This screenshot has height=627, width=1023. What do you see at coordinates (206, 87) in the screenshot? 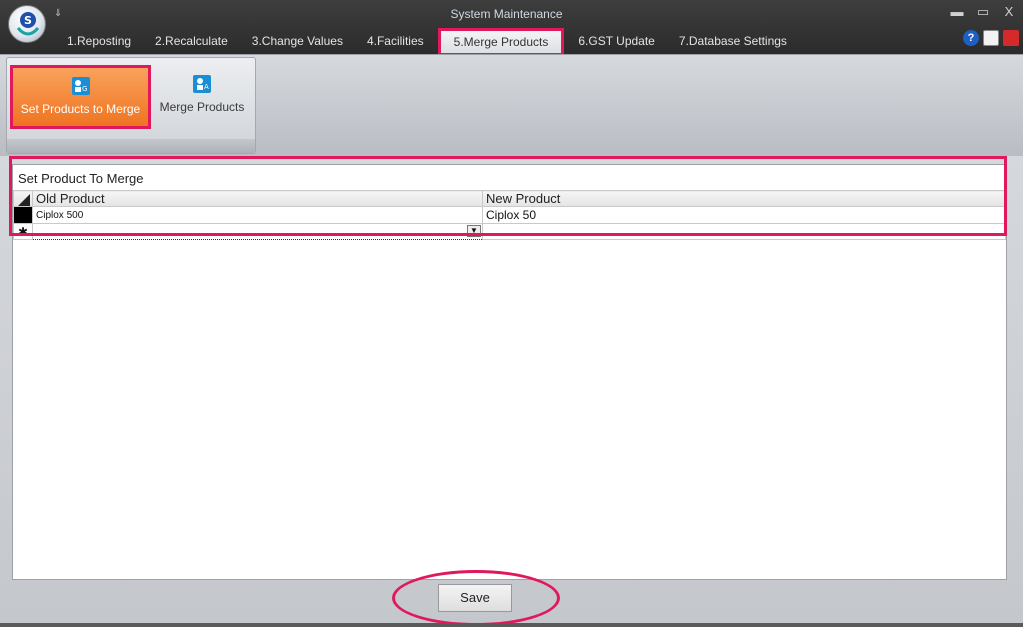
I see `svg-text: A` at bounding box center [206, 87].